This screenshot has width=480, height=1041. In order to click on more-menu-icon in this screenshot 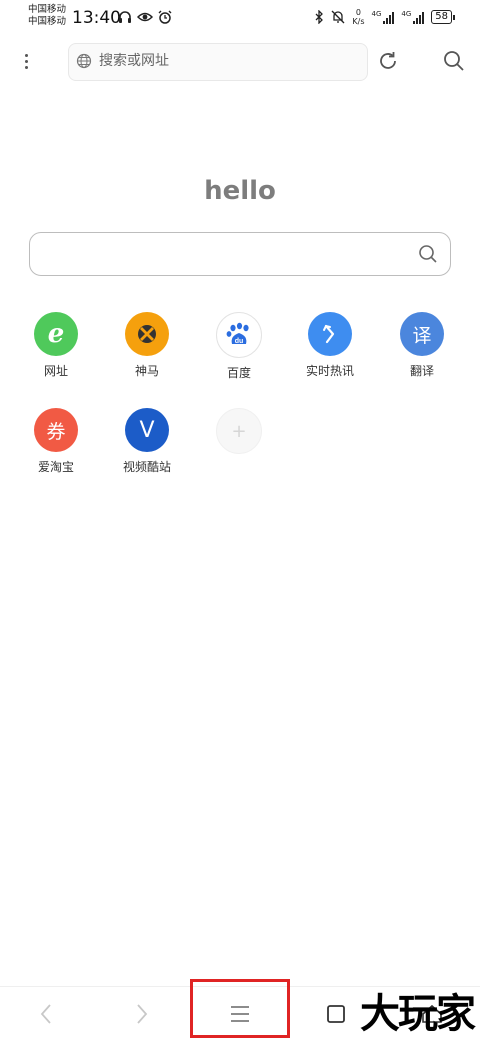, I will do `click(26, 61)`.